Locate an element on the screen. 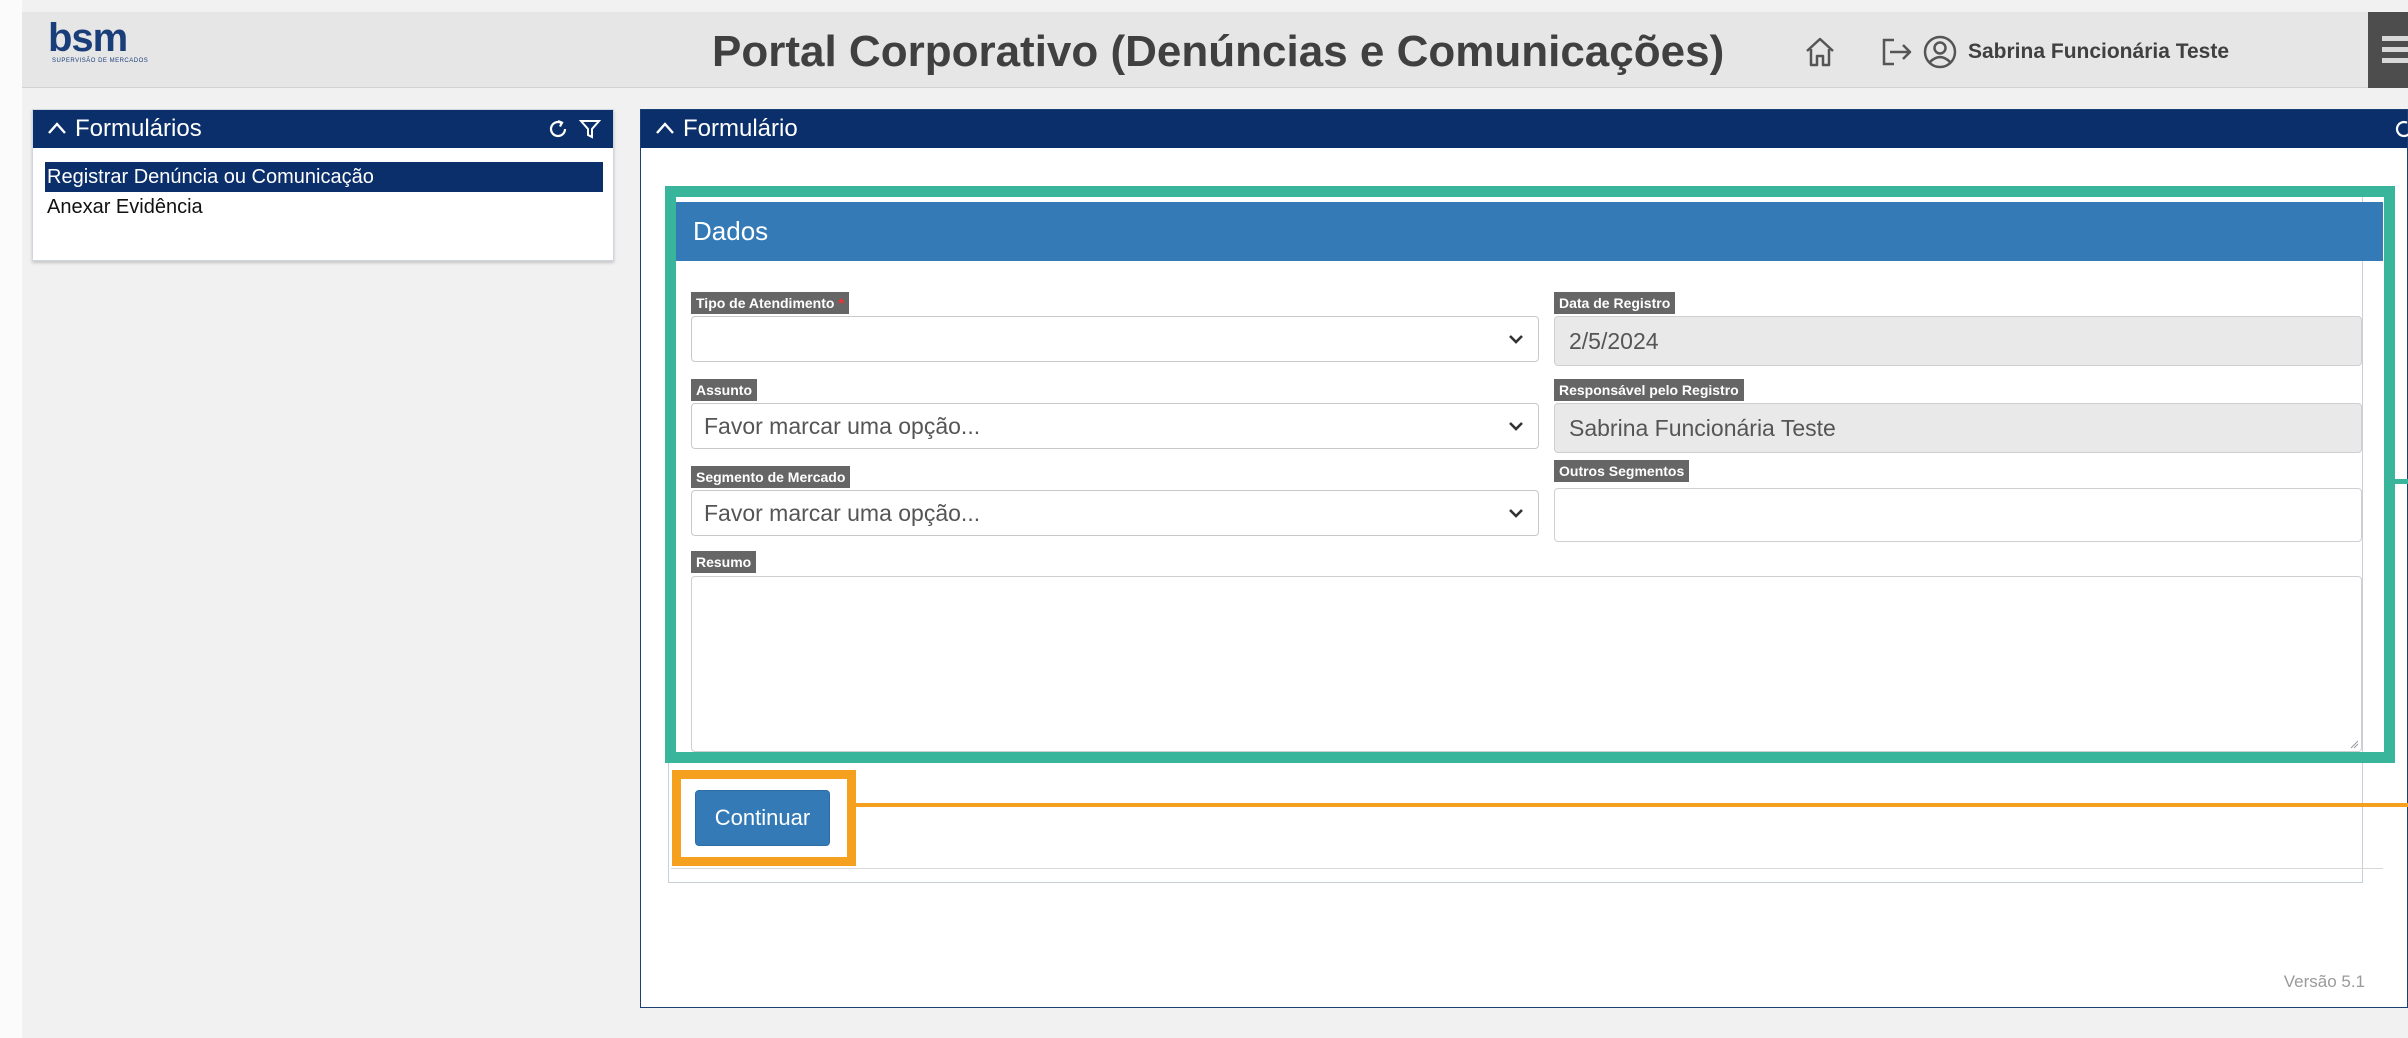 Image resolution: width=2408 pixels, height=1038 pixels. home-icon is located at coordinates (1820, 52).